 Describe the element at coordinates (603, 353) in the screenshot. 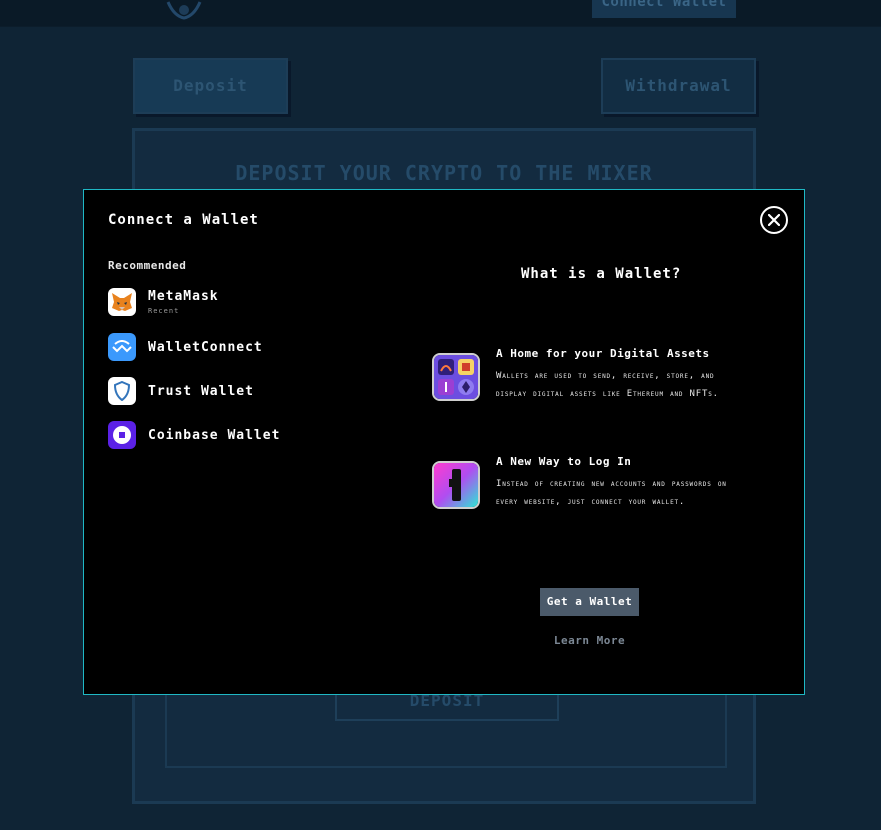

I see `info-heading: A Home for your Digital Assets` at that location.